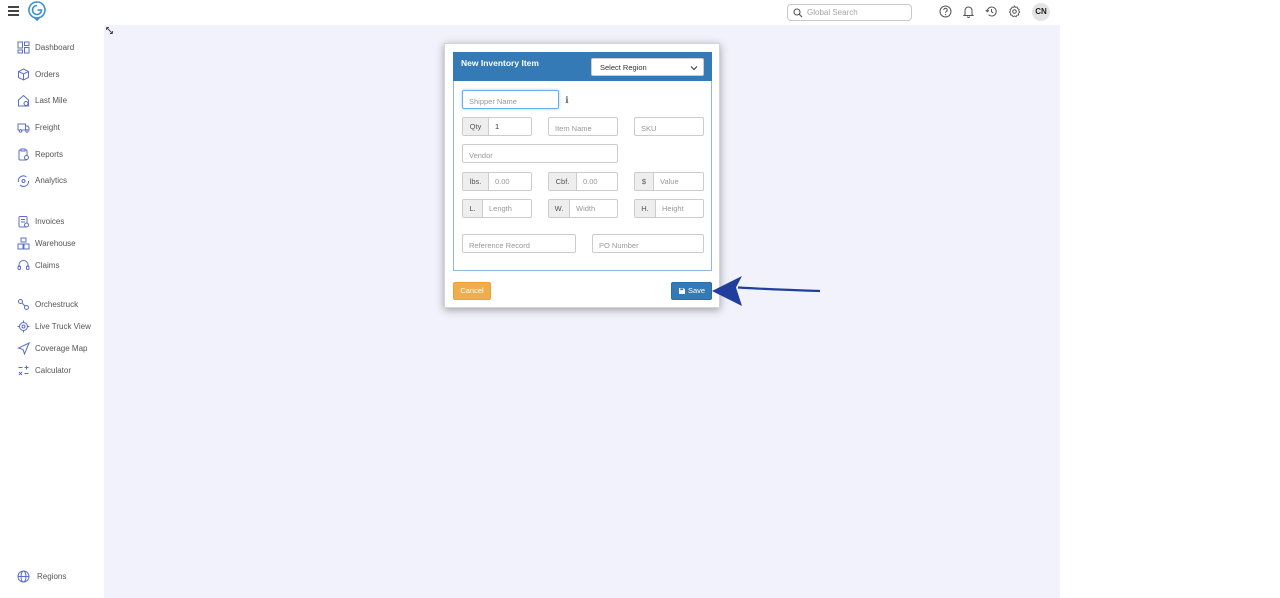 The width and height of the screenshot is (1280, 598). I want to click on modal-header: New Inventory Item Select Region, so click(582, 66).